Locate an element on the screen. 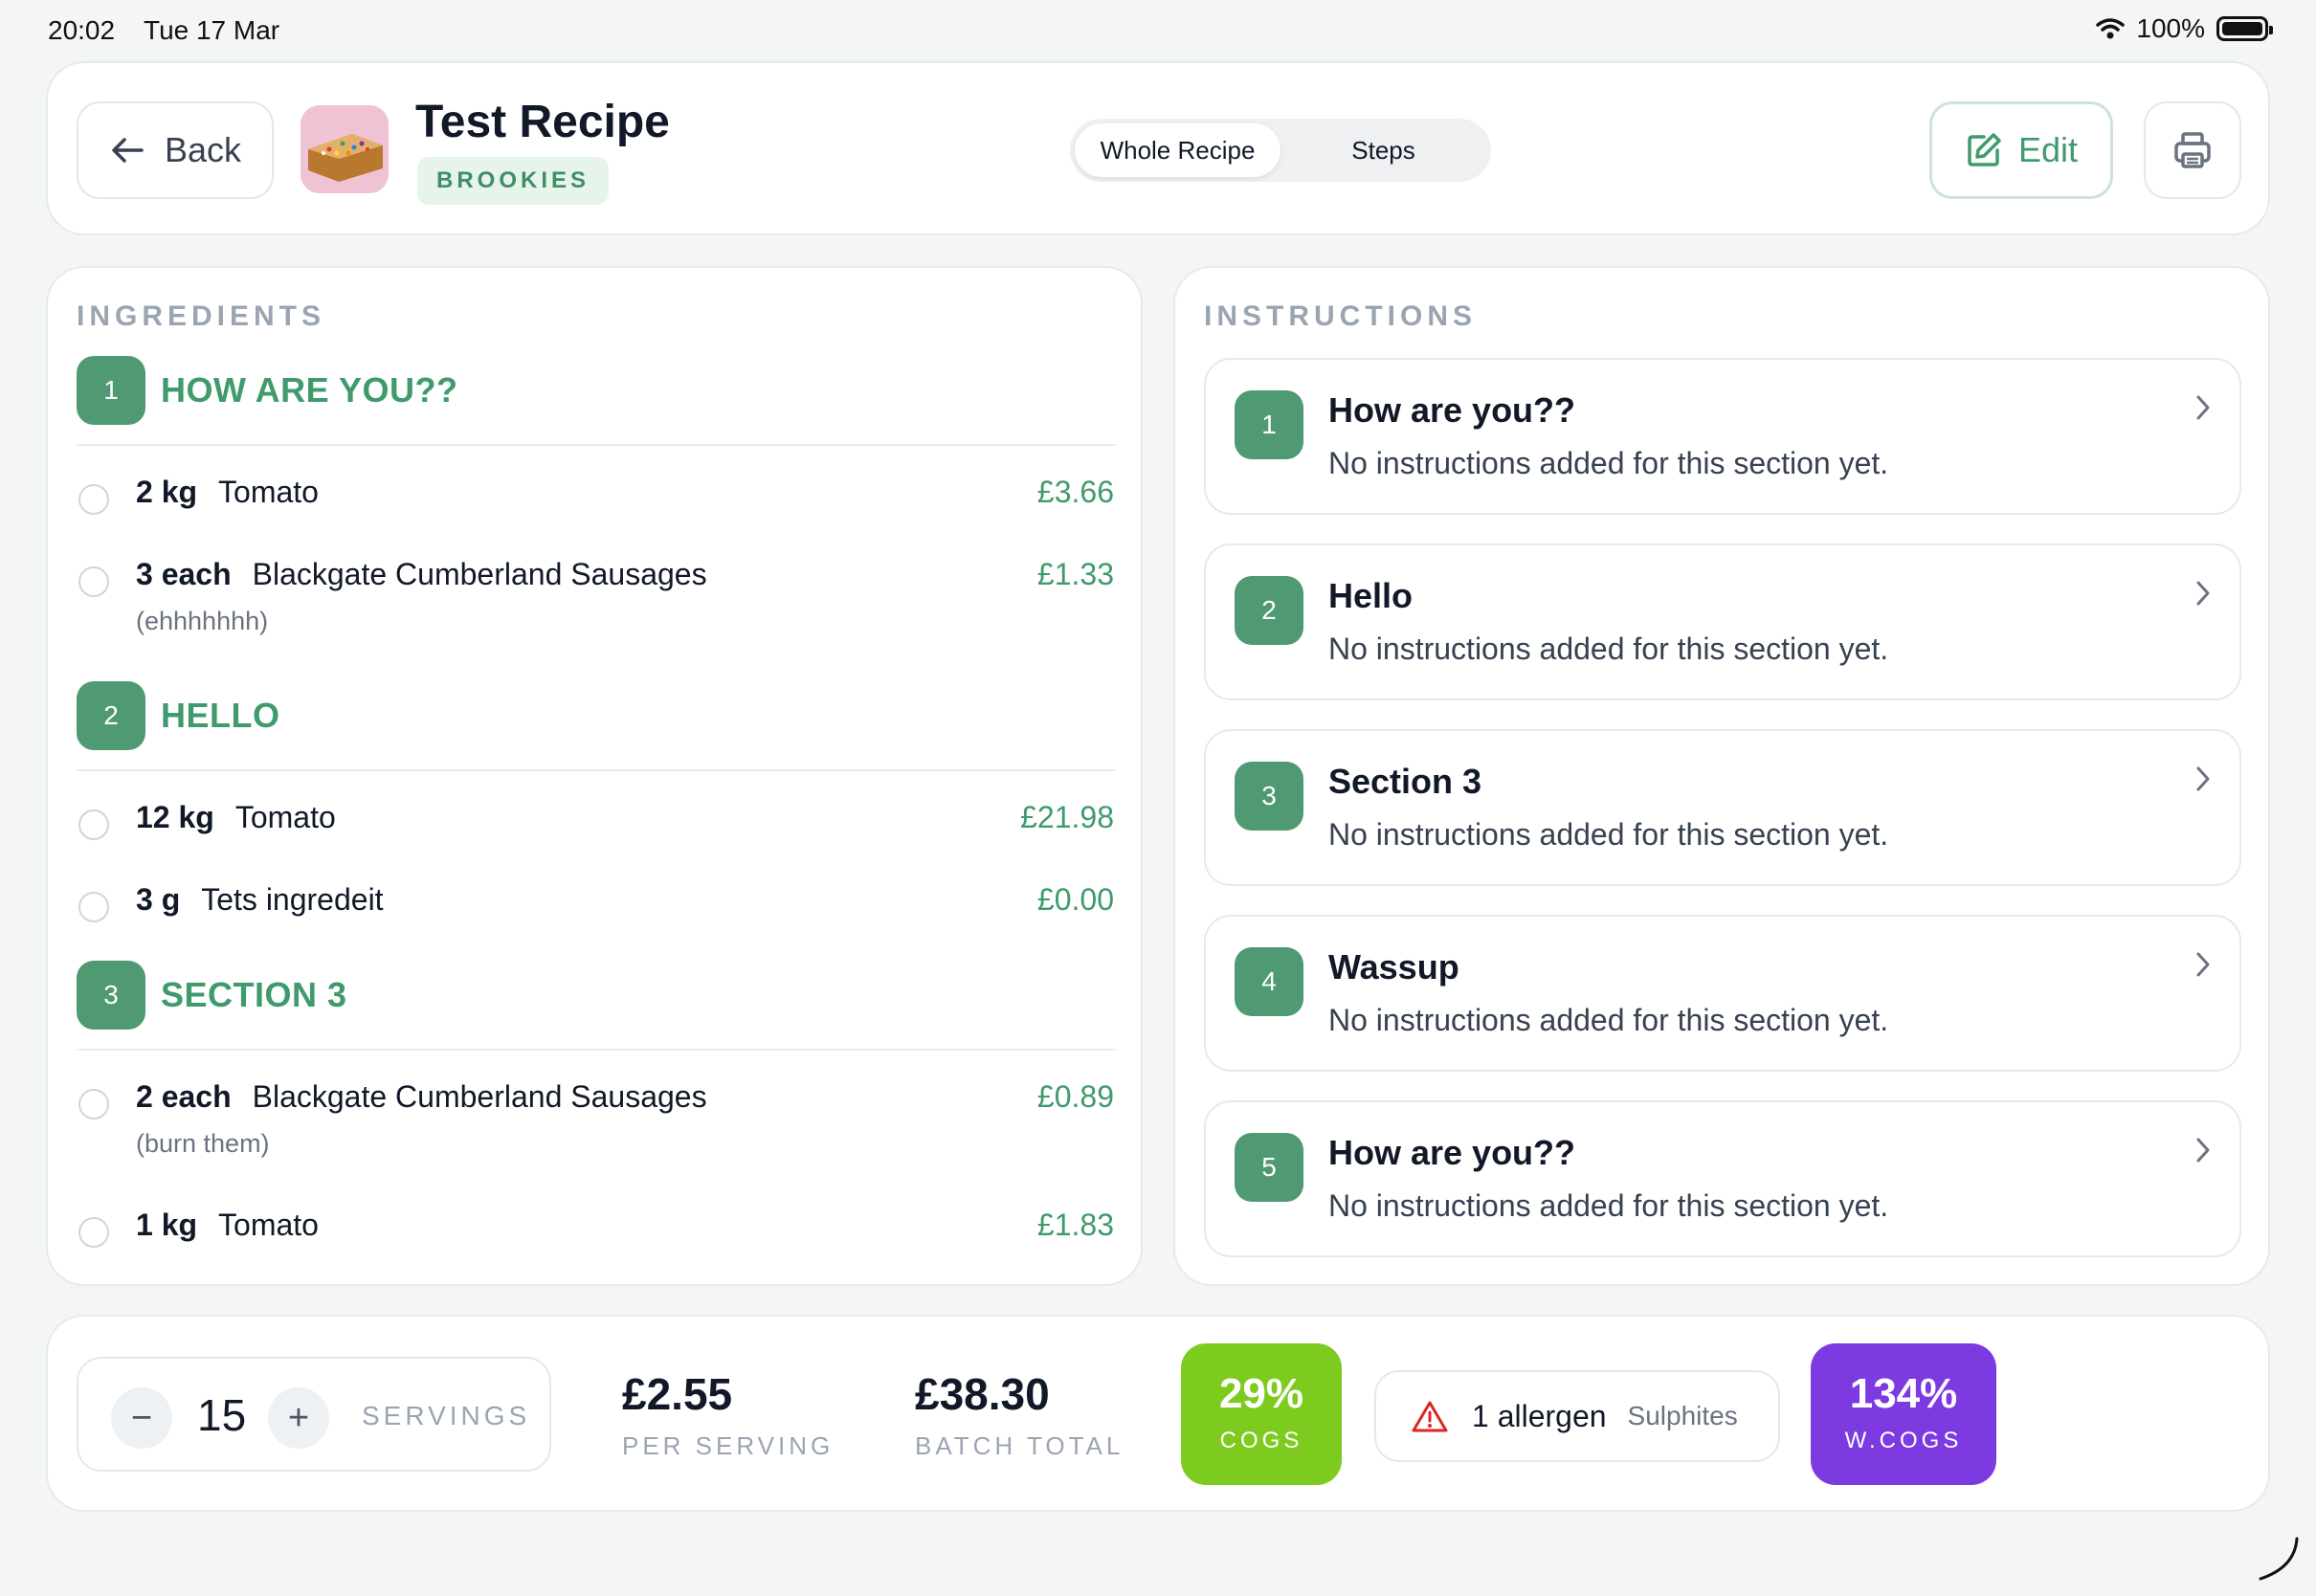  section-name: HOW ARE YOU?? is located at coordinates (310, 390).